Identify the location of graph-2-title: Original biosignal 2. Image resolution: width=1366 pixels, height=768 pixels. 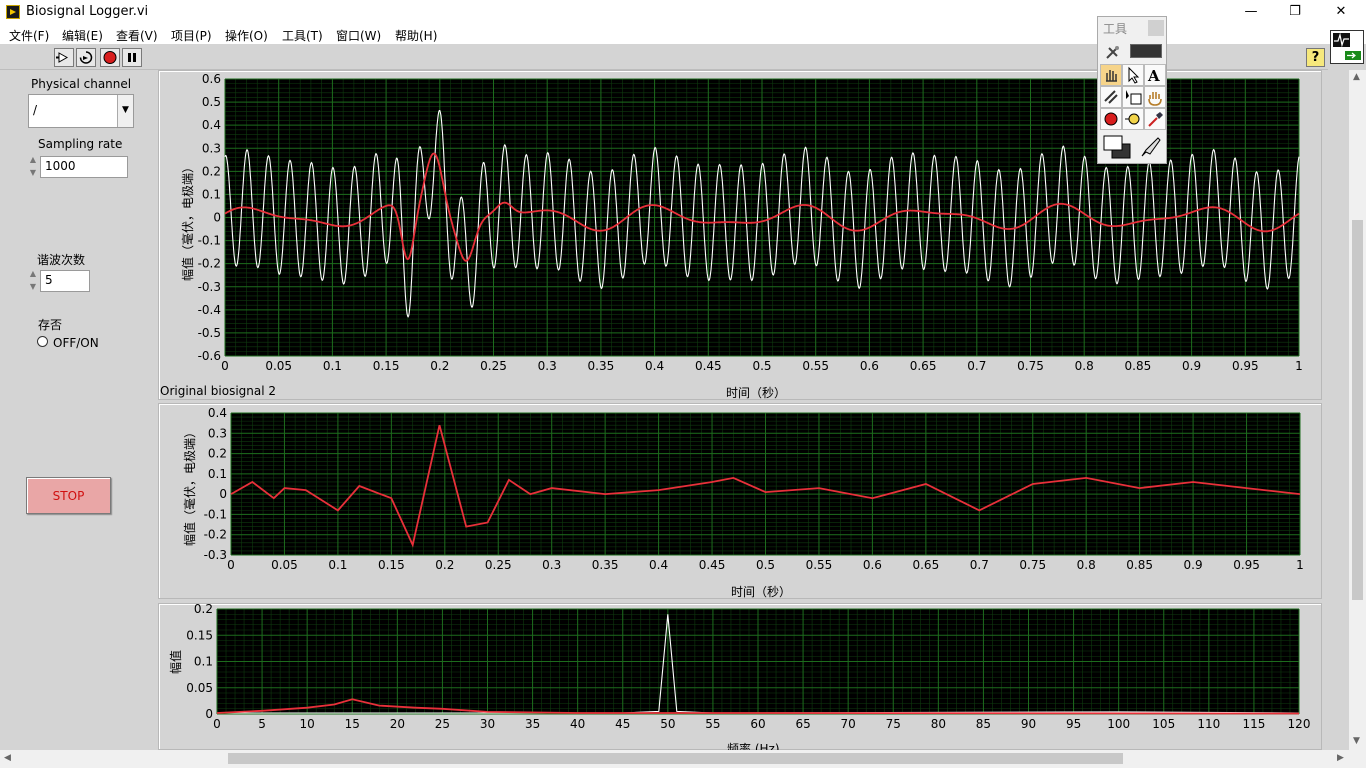
(218, 391).